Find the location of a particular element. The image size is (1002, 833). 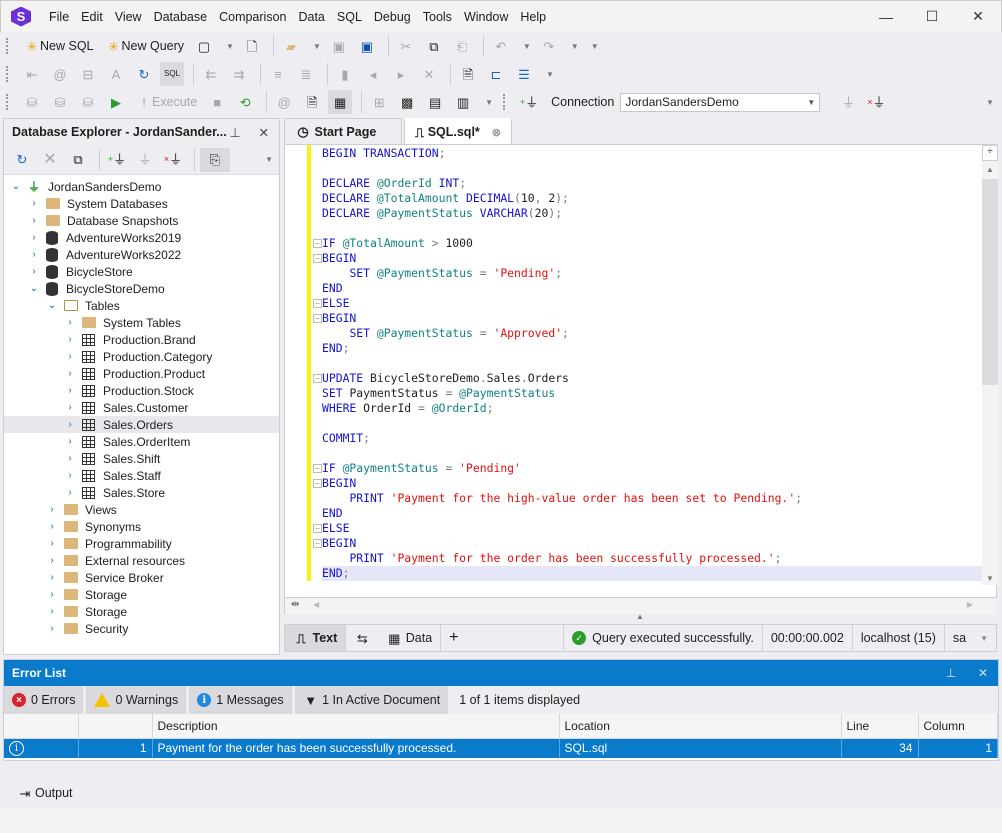

minimize-button: — is located at coordinates (886, 17).